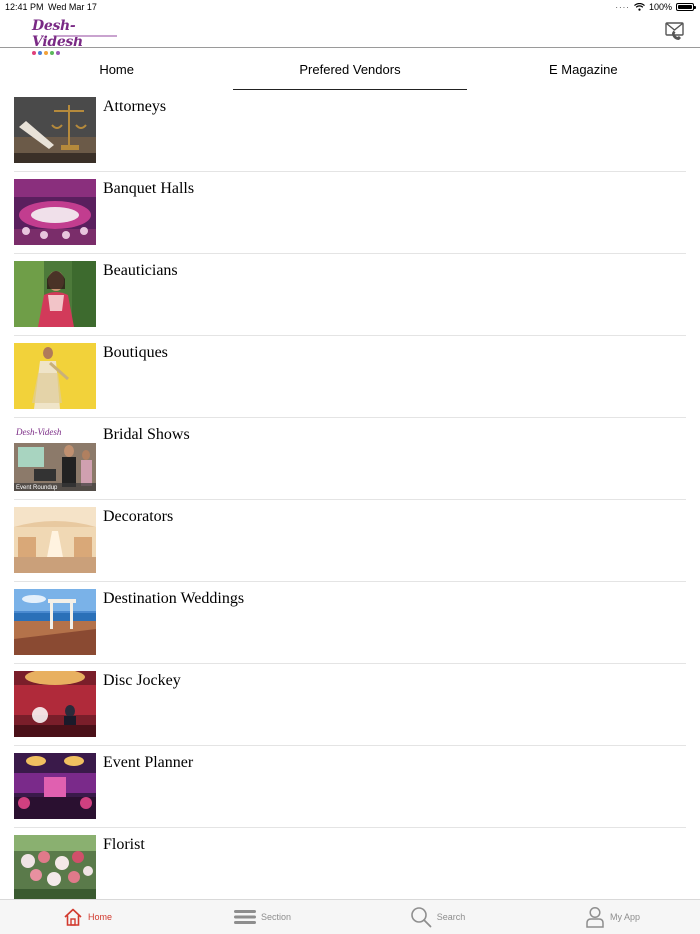  What do you see at coordinates (276, 917) in the screenshot?
I see `nav-section-label: Section` at bounding box center [276, 917].